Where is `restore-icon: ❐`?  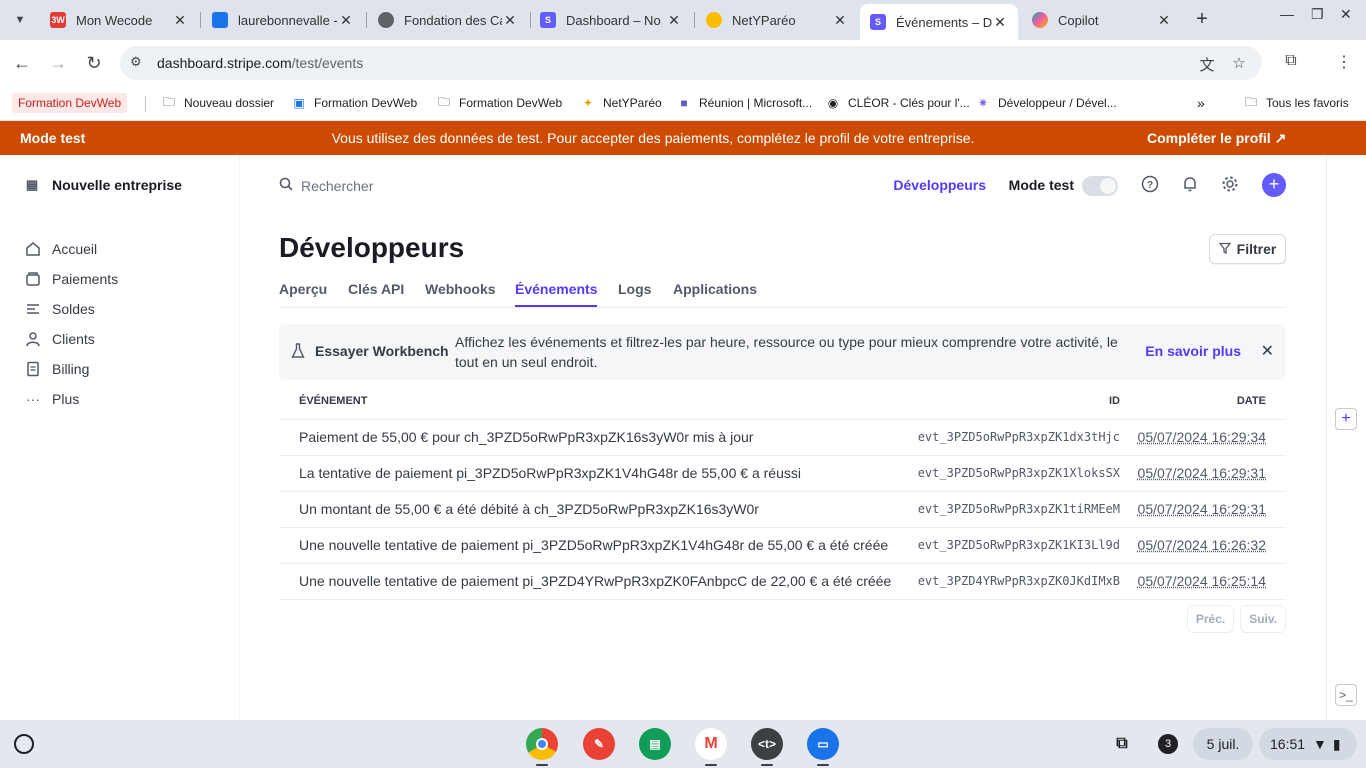 restore-icon: ❐ is located at coordinates (1317, 14).